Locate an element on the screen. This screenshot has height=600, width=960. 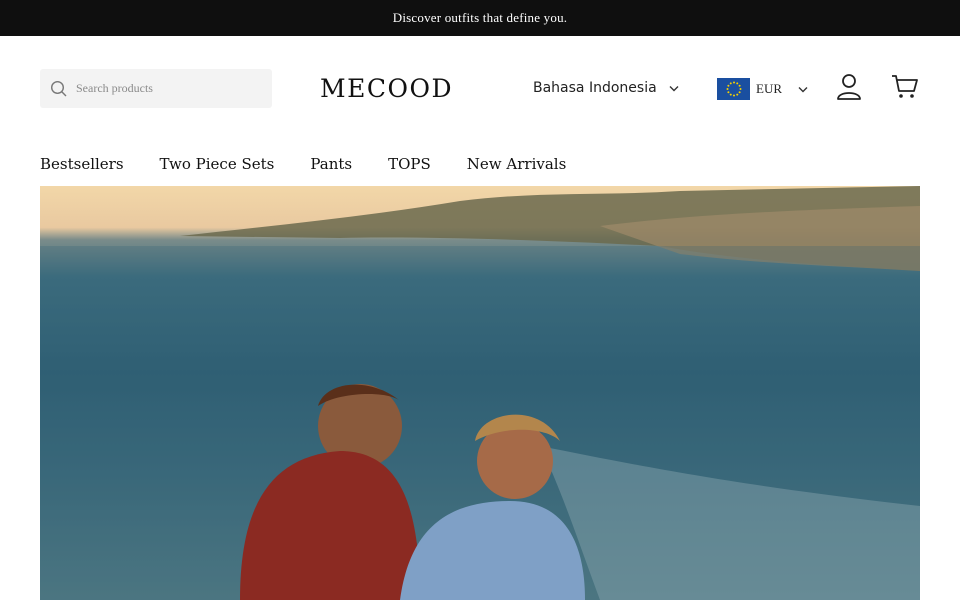
site-logo: MECOOD is located at coordinates (386, 88).